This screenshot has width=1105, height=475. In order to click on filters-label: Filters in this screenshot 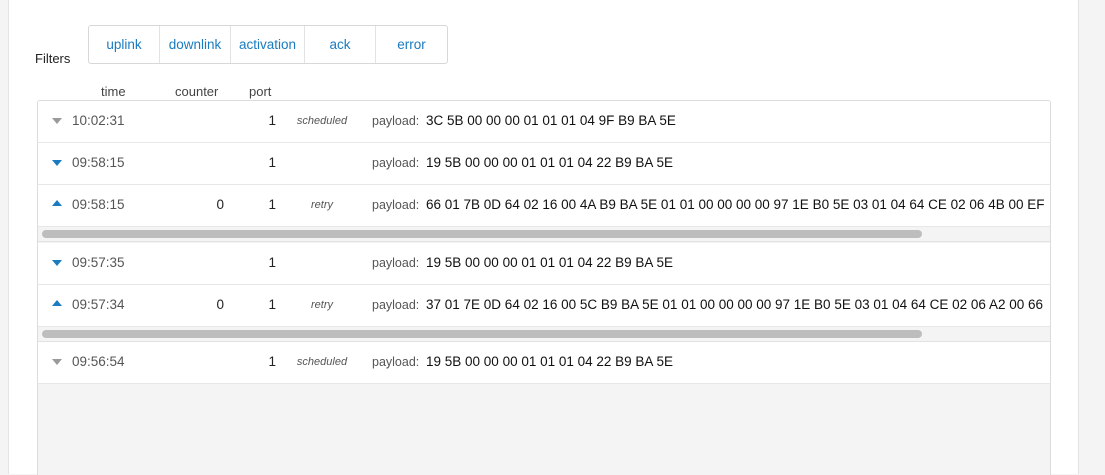, I will do `click(53, 58)`.